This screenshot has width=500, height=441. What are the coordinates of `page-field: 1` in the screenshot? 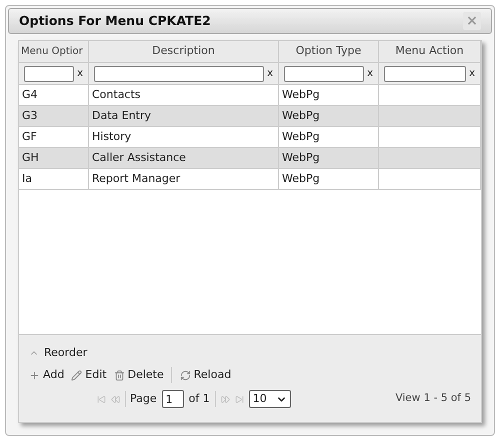 It's located at (173, 399).